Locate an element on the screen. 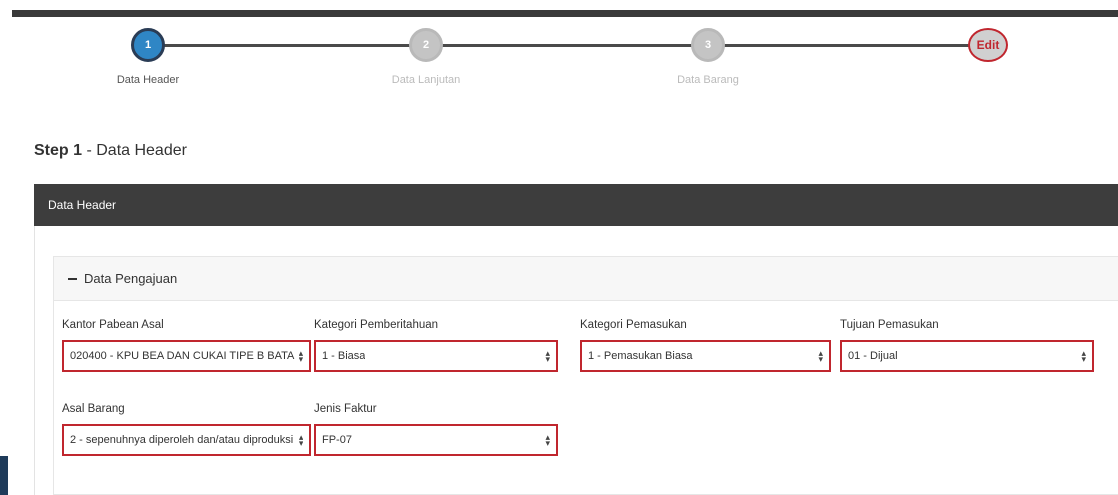  step-3-circle: 3 is located at coordinates (708, 45).